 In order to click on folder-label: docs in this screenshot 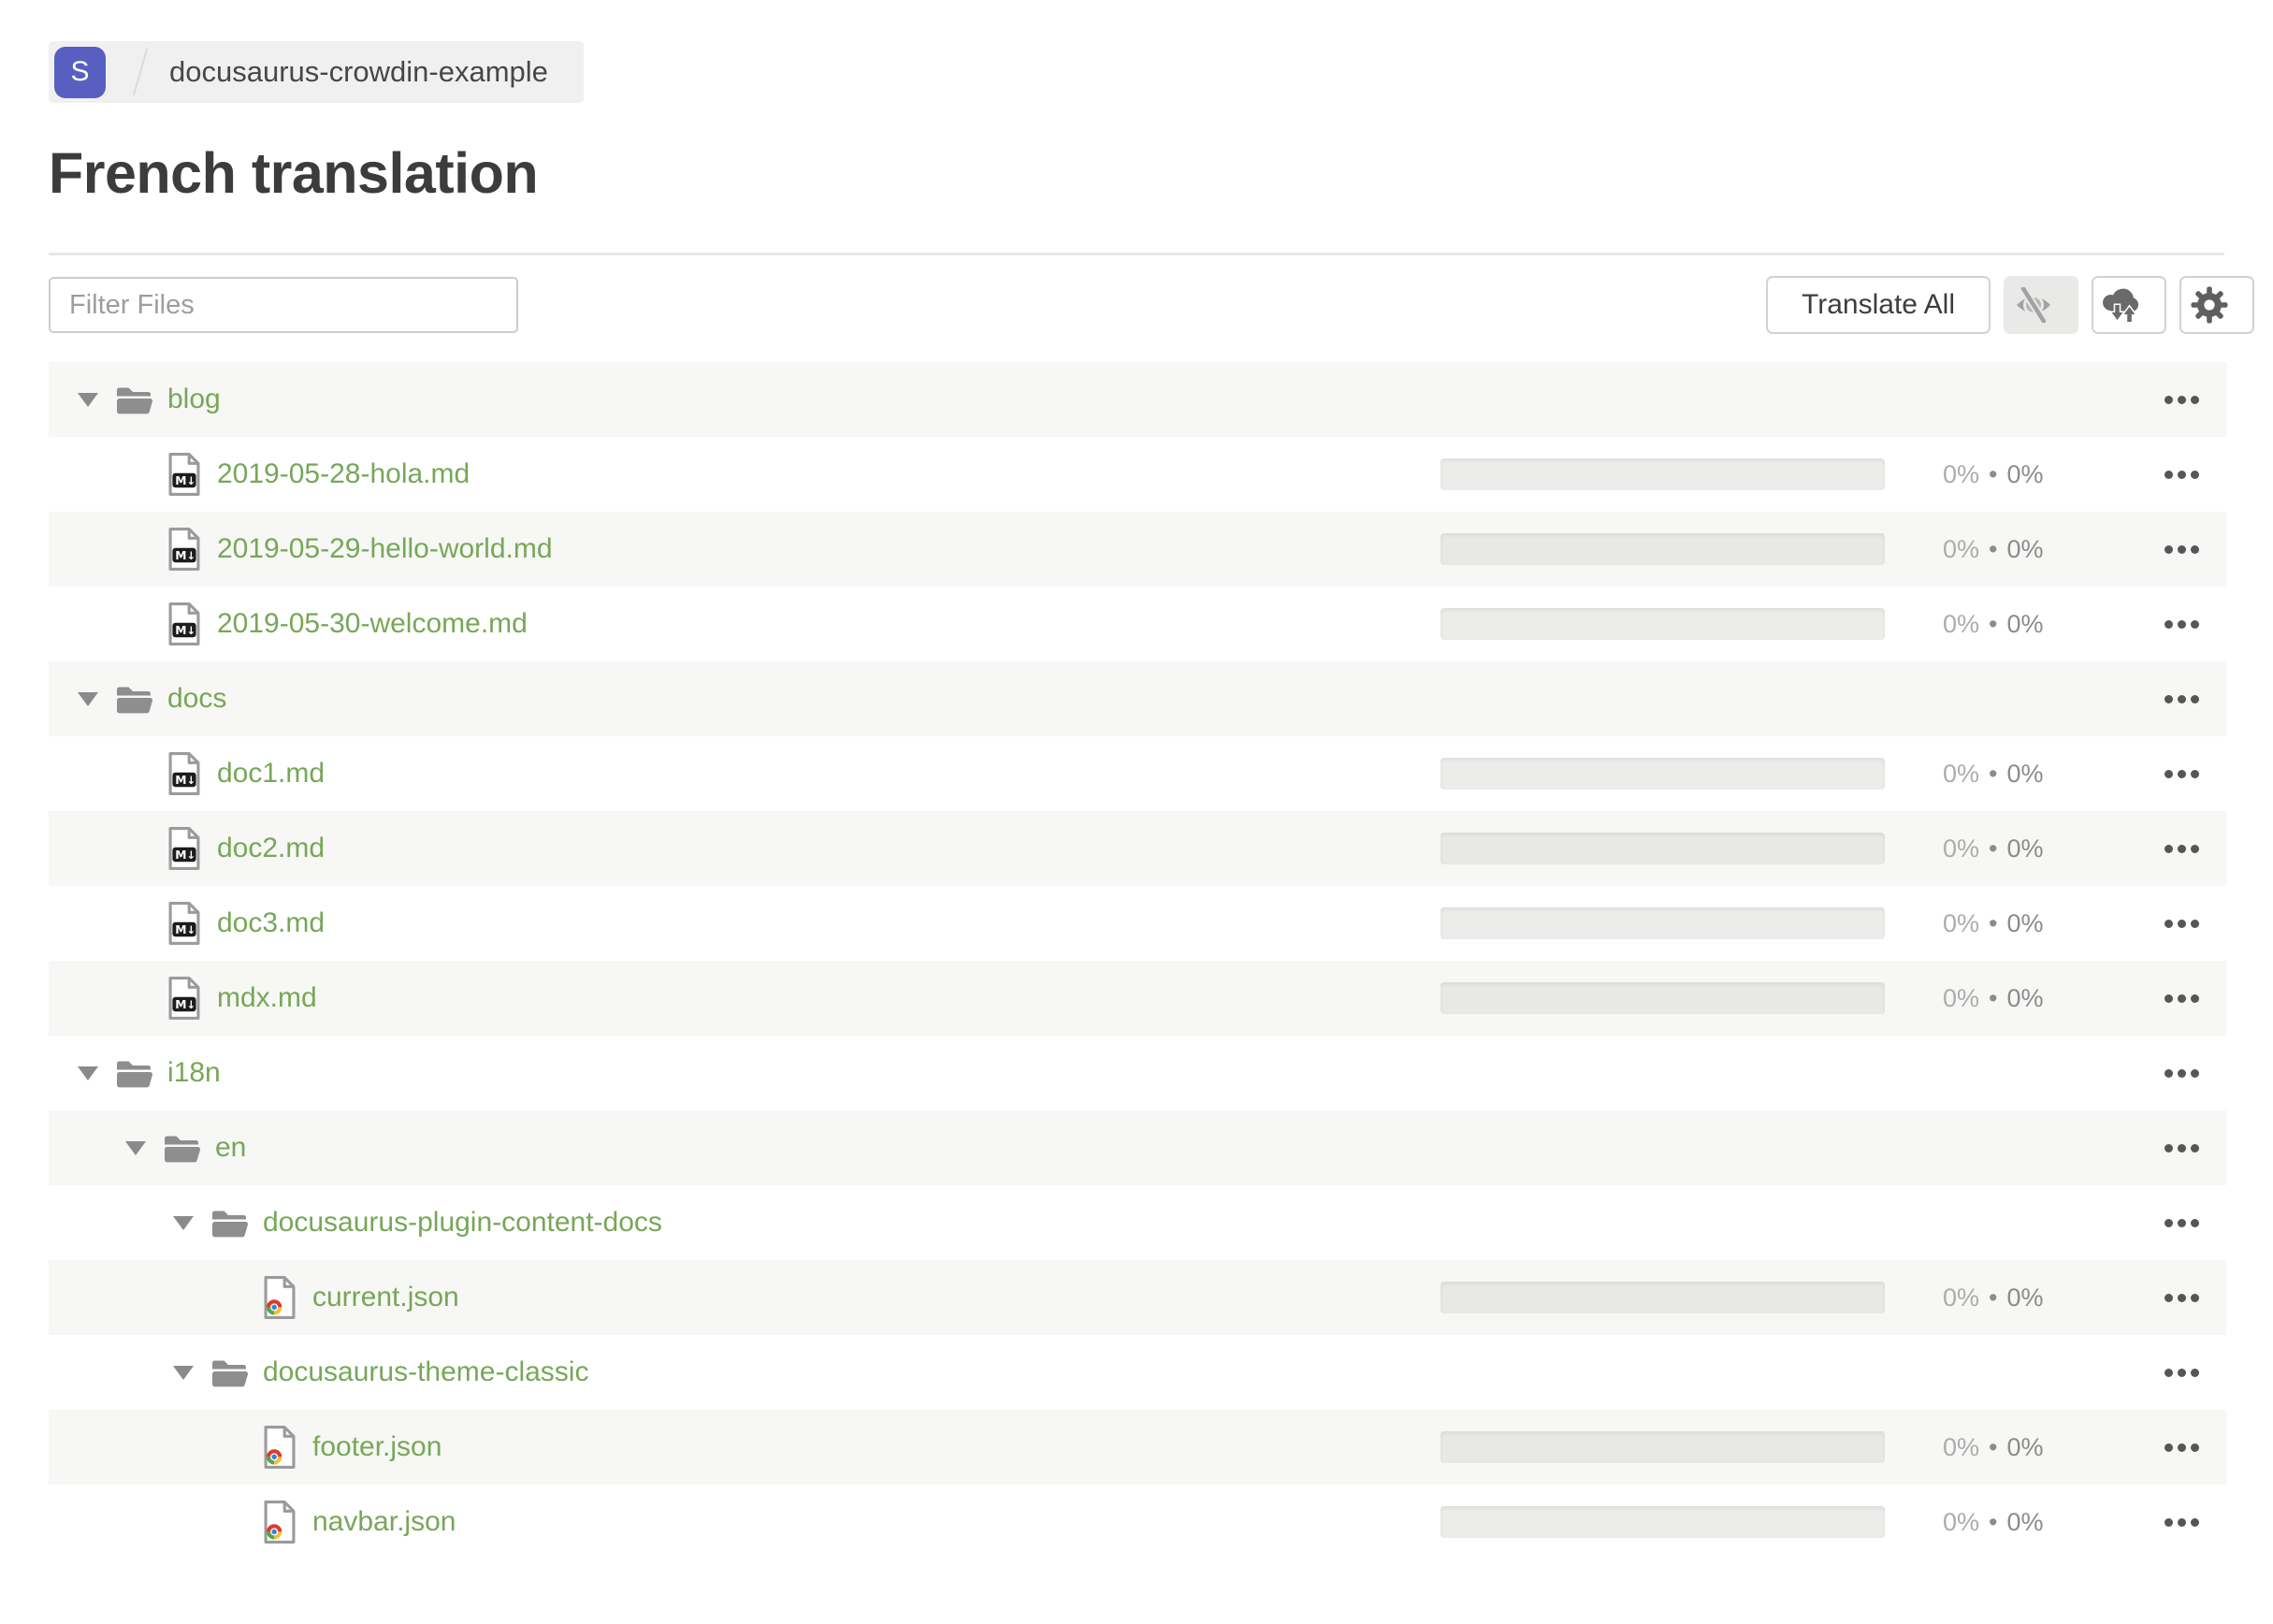, I will do `click(196, 699)`.